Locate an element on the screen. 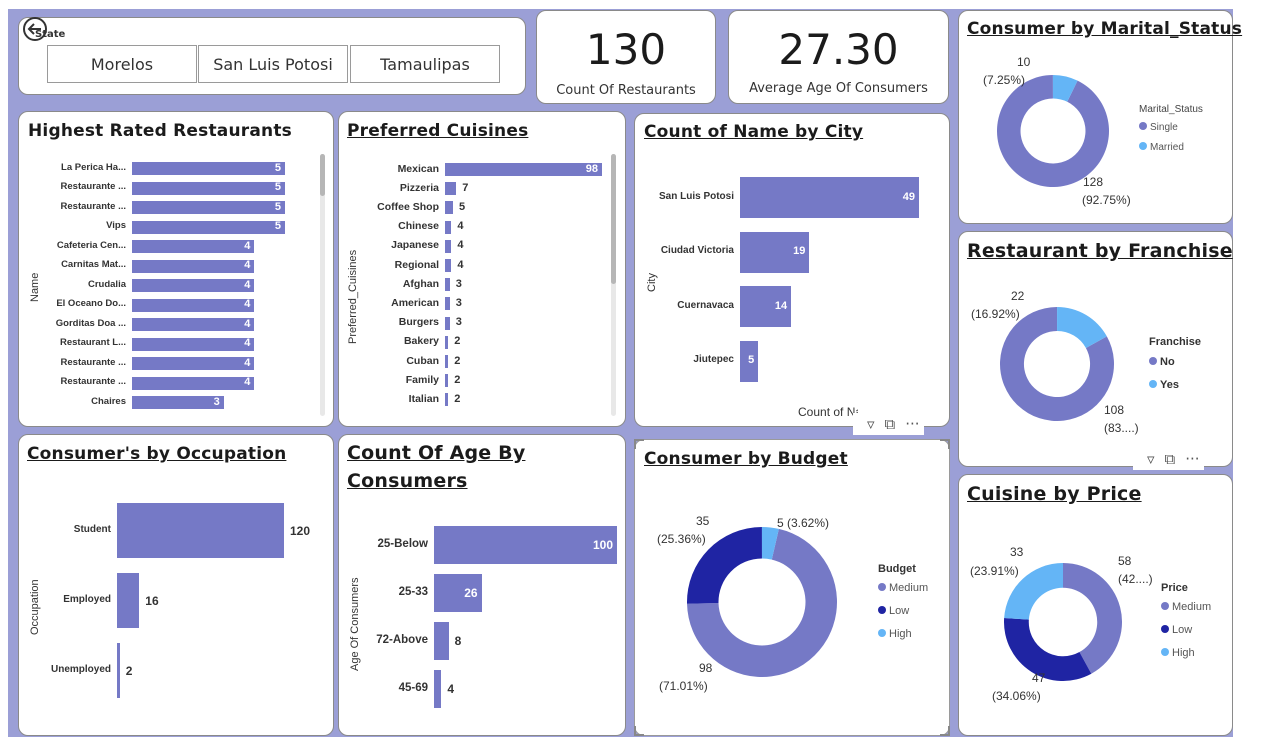 The height and width of the screenshot is (754, 1261). legend-title: Budget is located at coordinates (897, 569).